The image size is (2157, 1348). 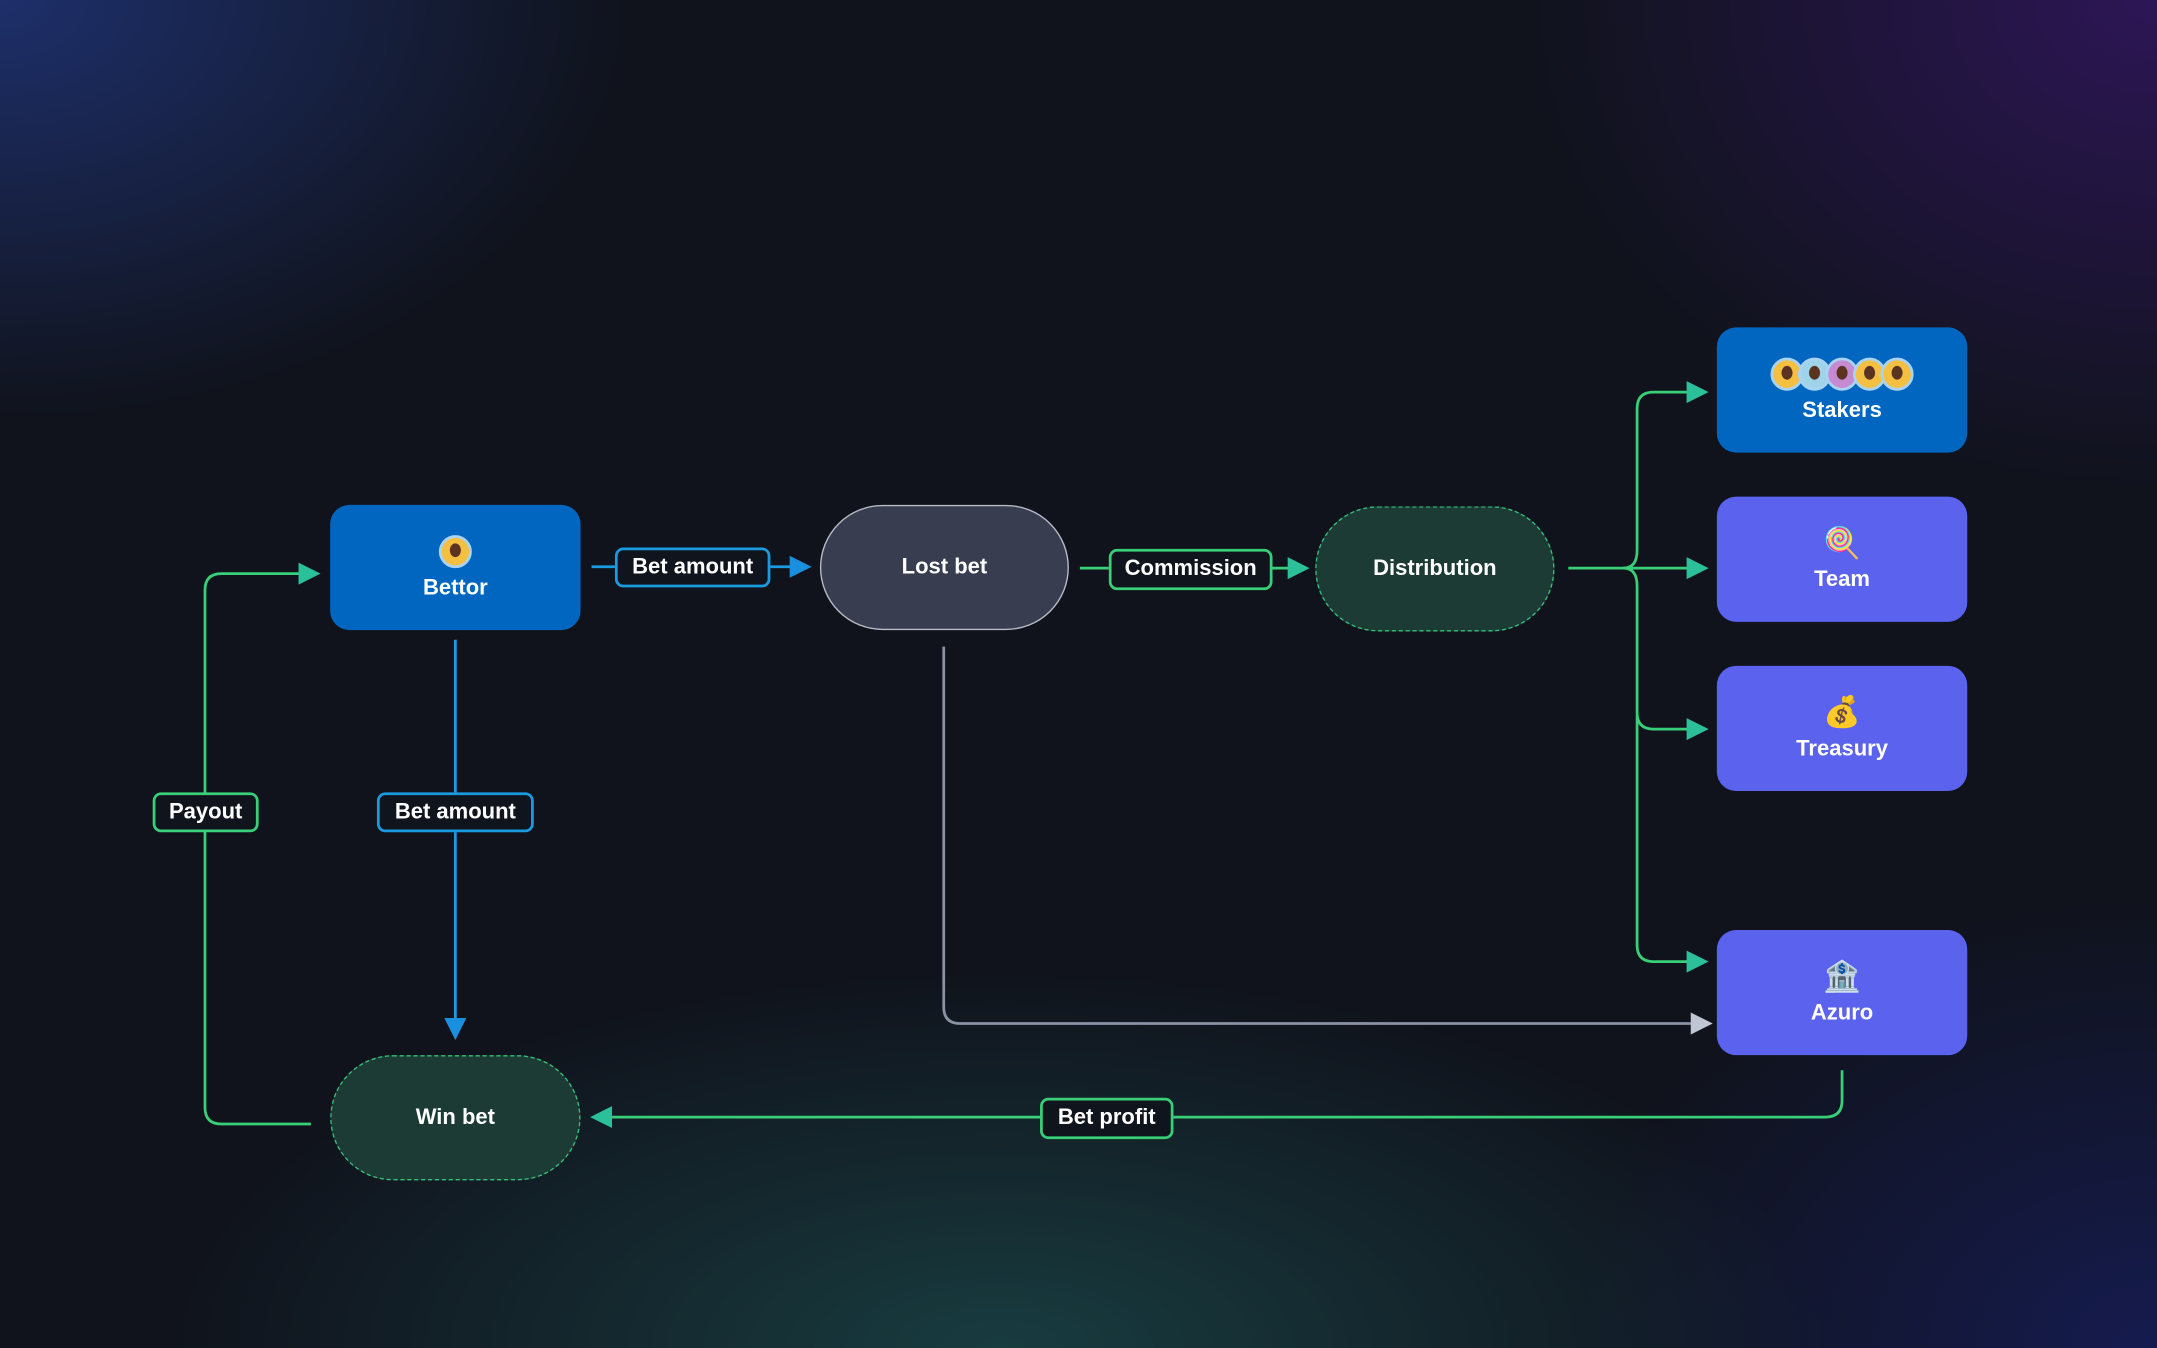 What do you see at coordinates (1190, 569) in the screenshot?
I see `edge-label-commission: Commission` at bounding box center [1190, 569].